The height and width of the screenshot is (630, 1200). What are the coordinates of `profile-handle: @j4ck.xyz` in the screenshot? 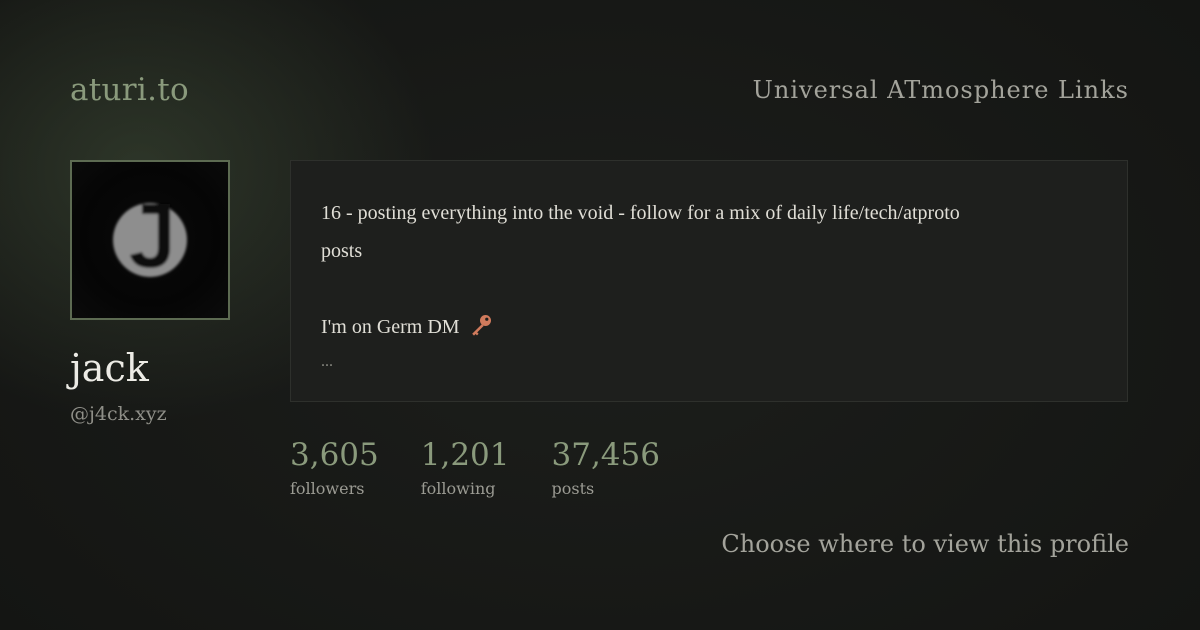 It's located at (118, 414).